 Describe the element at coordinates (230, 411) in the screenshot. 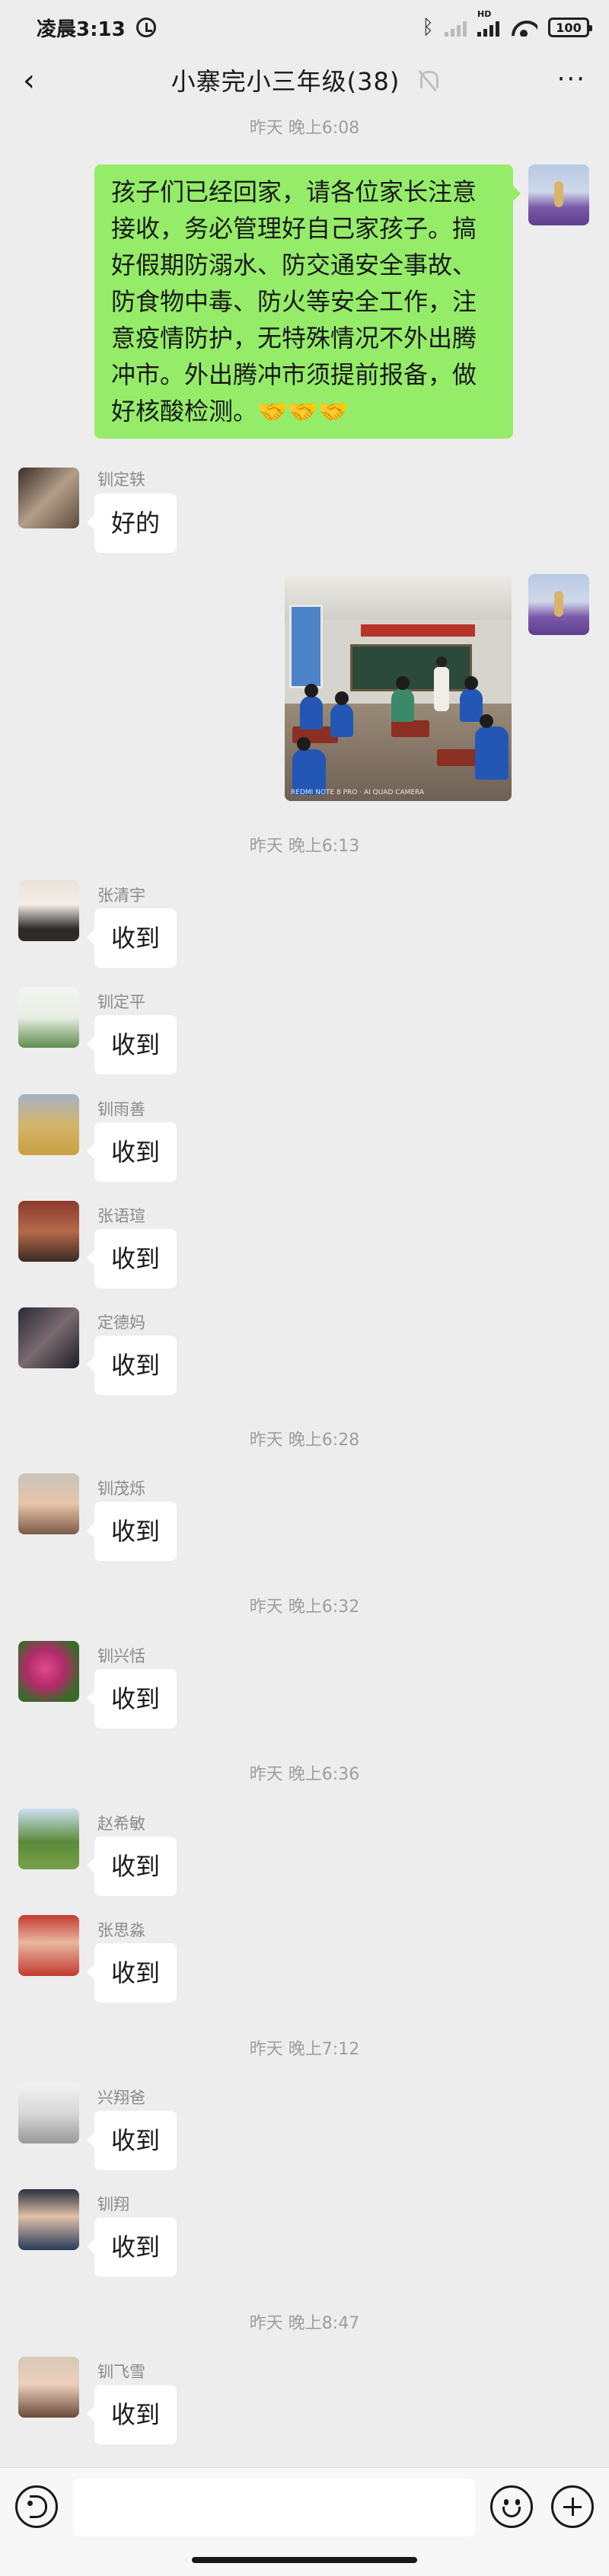

I see `message-line: 好核酸检测。🤝🤝🤝` at that location.